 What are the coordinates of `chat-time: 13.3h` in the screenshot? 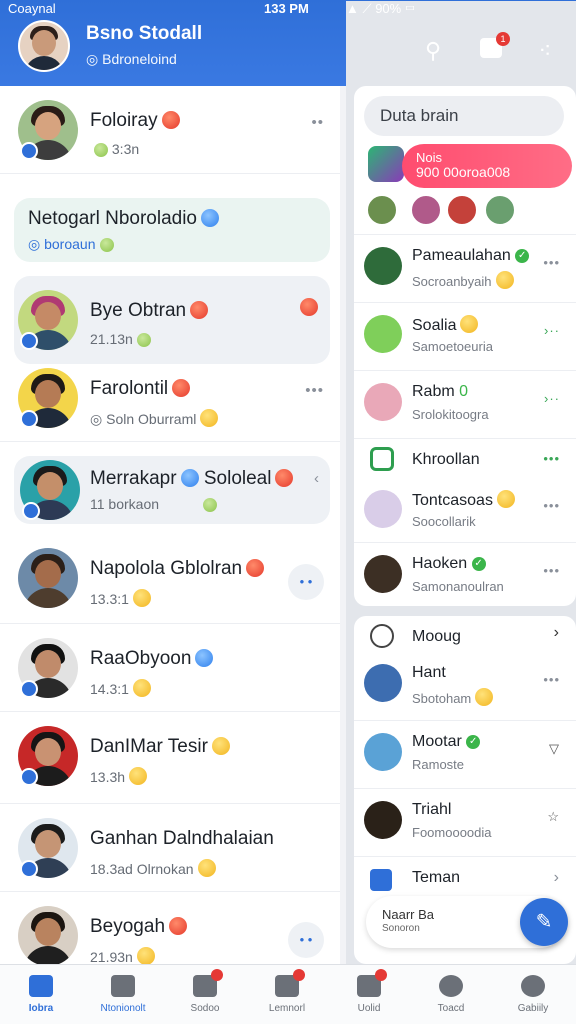 It's located at (108, 777).